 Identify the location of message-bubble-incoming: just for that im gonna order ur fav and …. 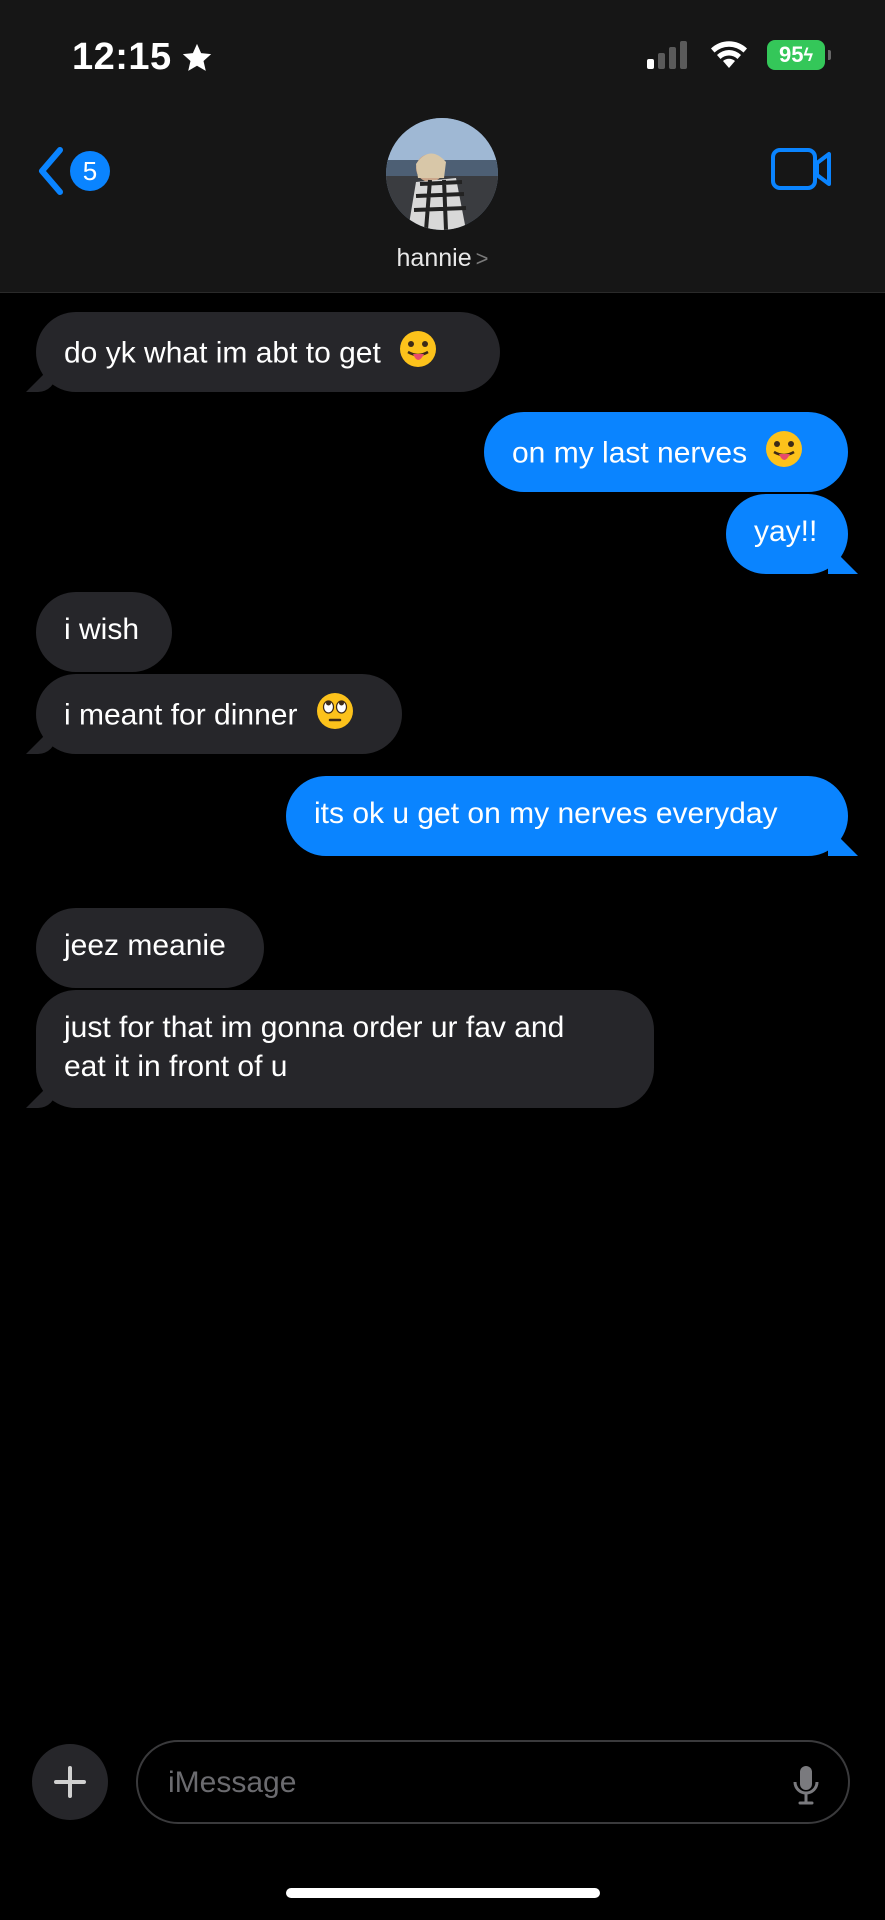
(345, 1049).